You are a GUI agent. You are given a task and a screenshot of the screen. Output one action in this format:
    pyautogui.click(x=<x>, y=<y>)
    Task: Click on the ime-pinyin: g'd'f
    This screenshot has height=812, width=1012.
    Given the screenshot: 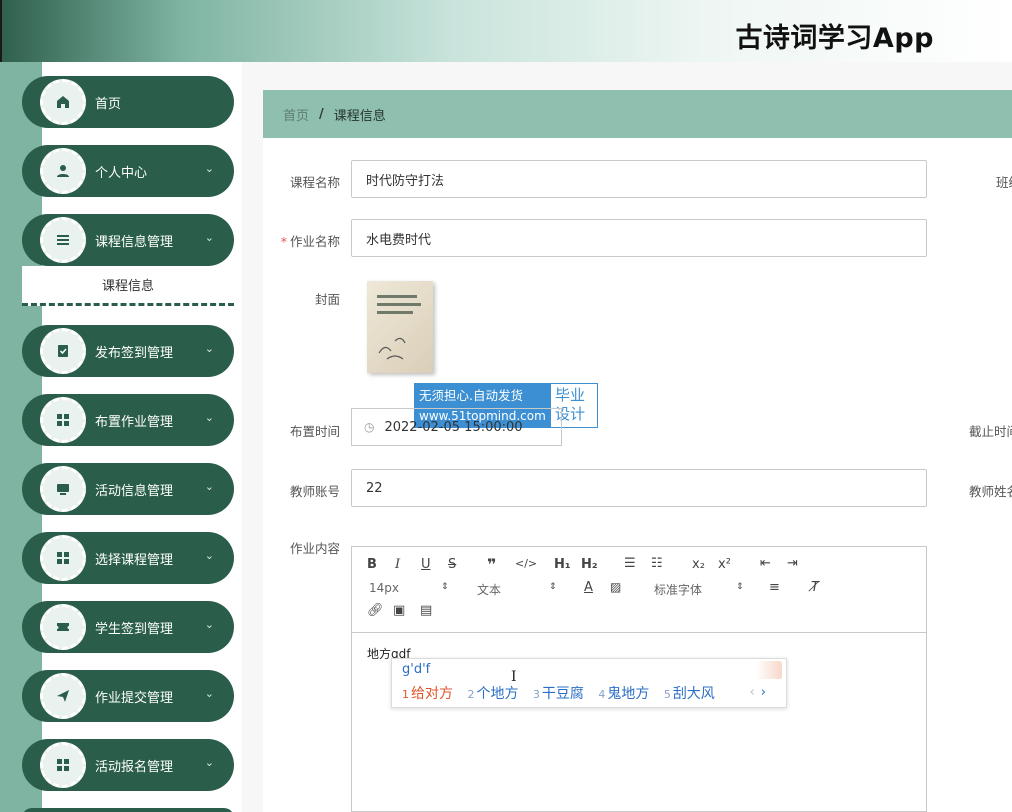 What is the action you would take?
    pyautogui.click(x=416, y=669)
    